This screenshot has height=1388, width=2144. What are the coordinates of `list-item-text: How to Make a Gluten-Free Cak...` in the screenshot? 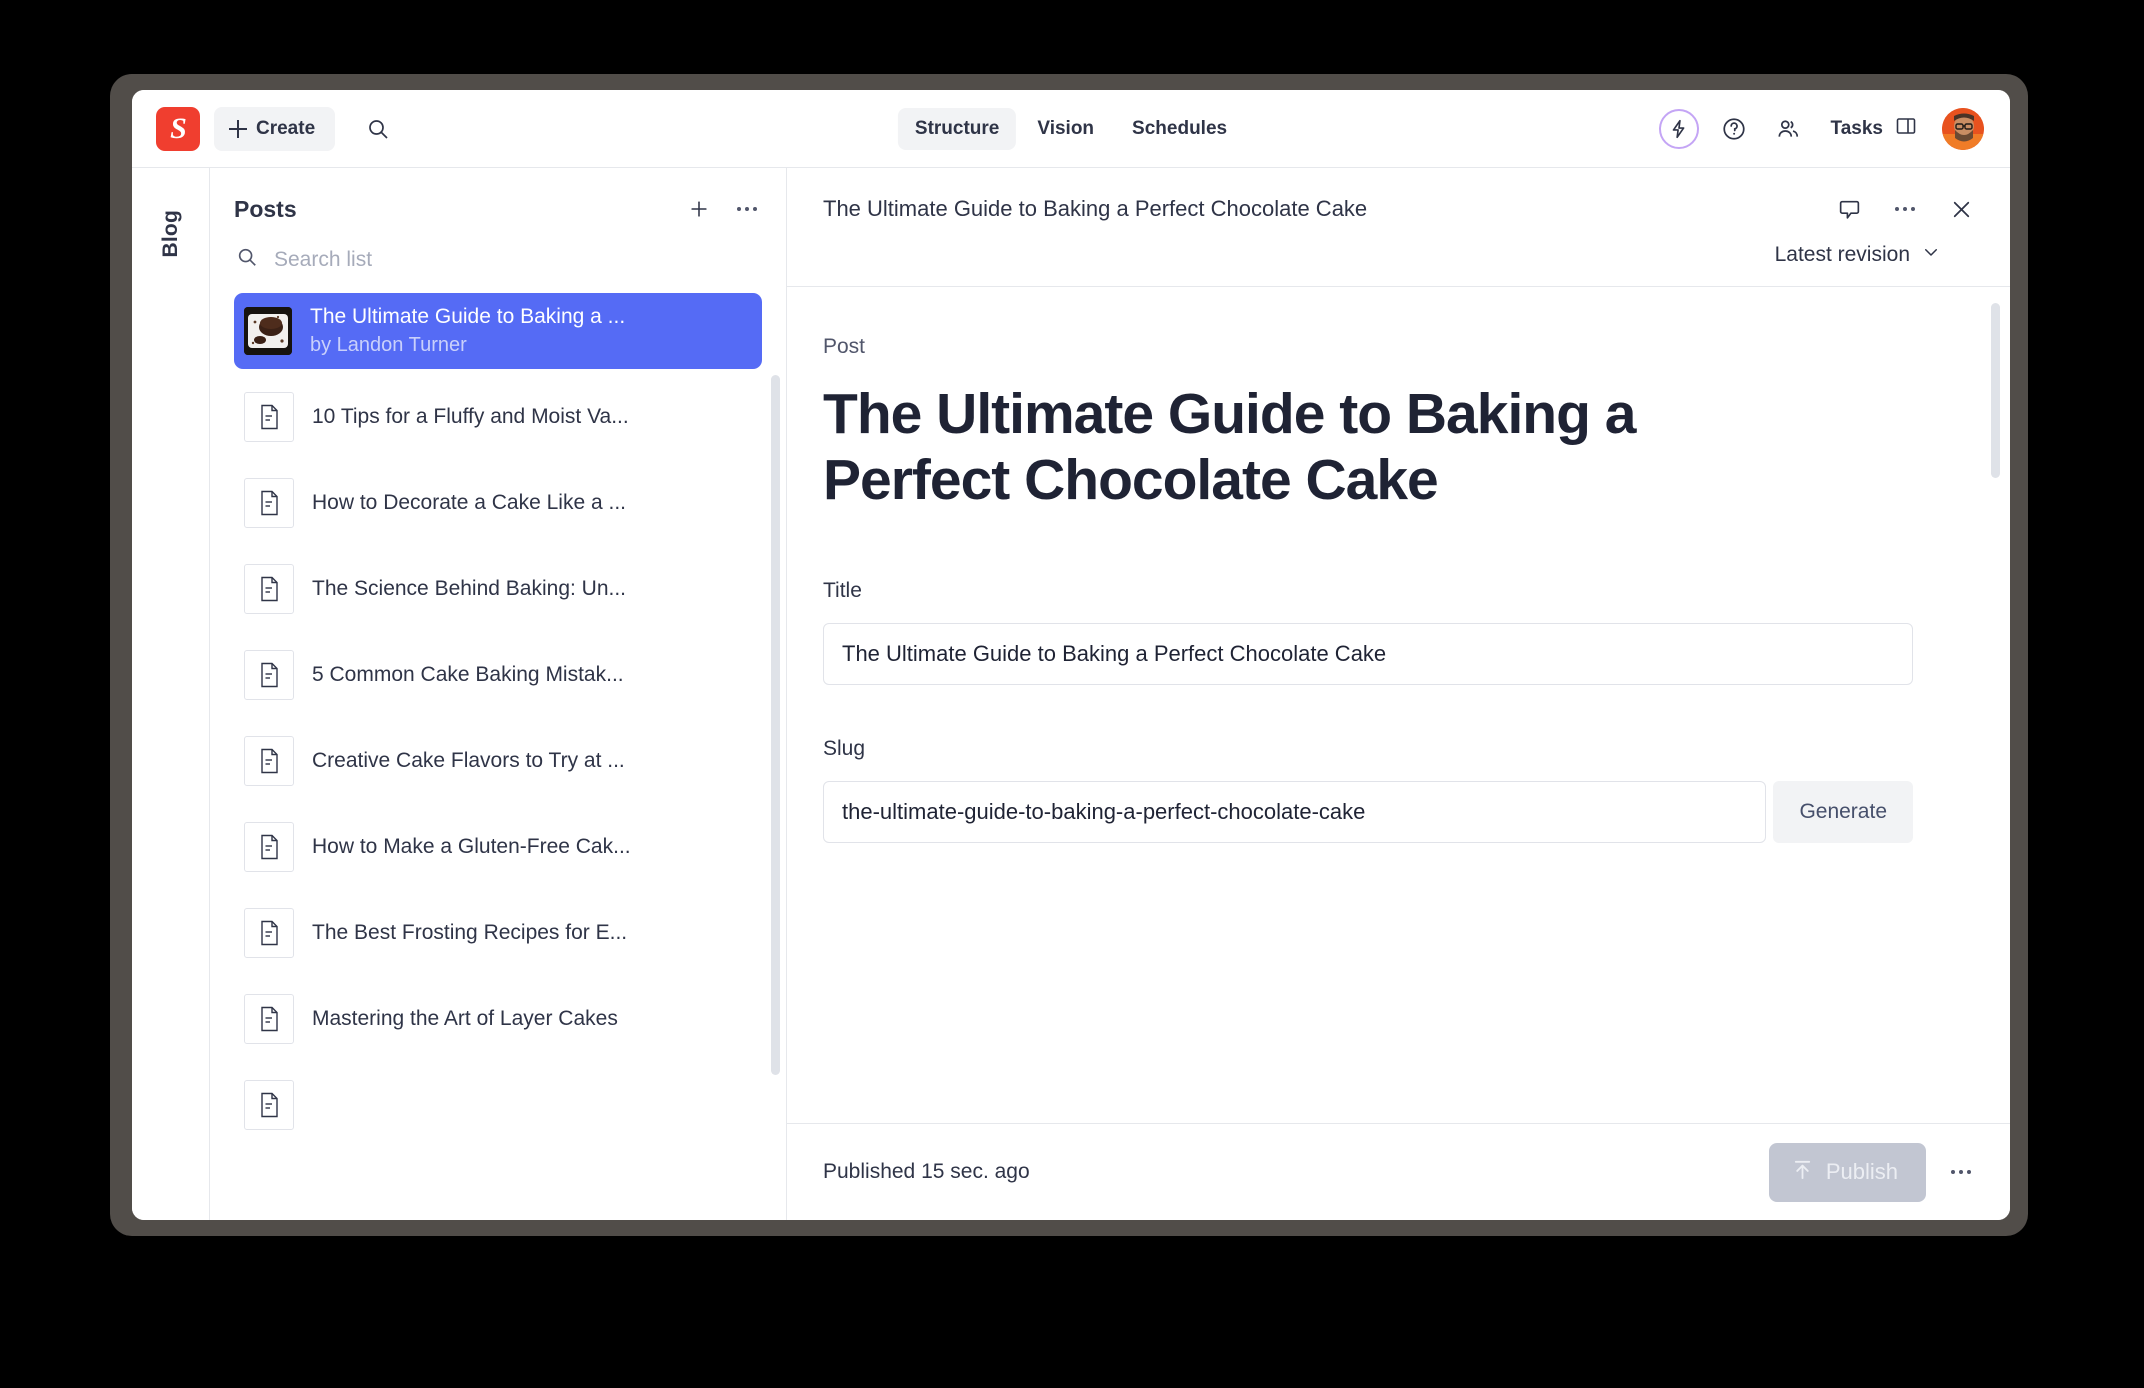 It's located at (471, 847).